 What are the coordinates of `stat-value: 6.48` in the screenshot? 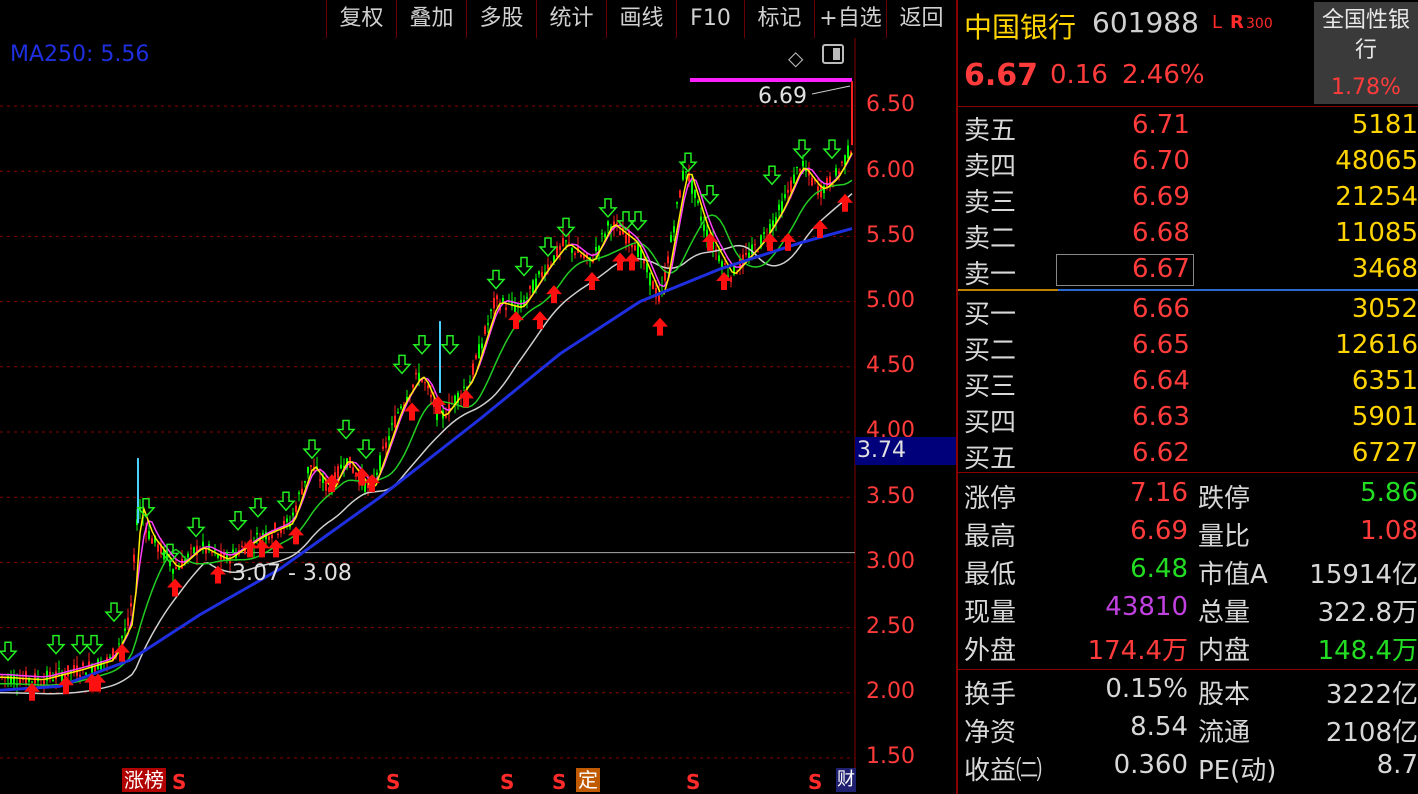 It's located at (1159, 569).